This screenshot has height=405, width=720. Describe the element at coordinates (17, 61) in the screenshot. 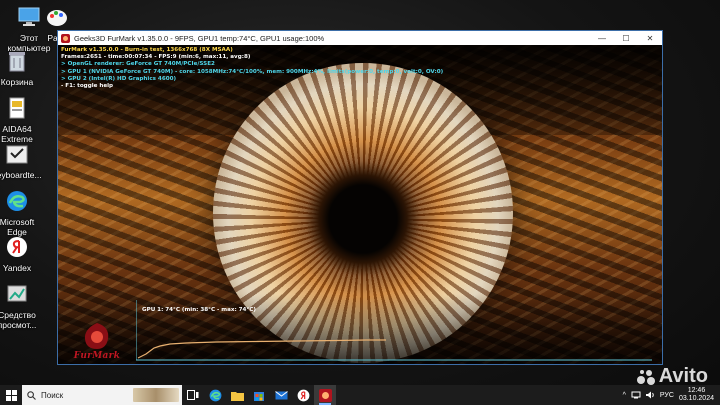

I see `recycle-bin-icon` at that location.